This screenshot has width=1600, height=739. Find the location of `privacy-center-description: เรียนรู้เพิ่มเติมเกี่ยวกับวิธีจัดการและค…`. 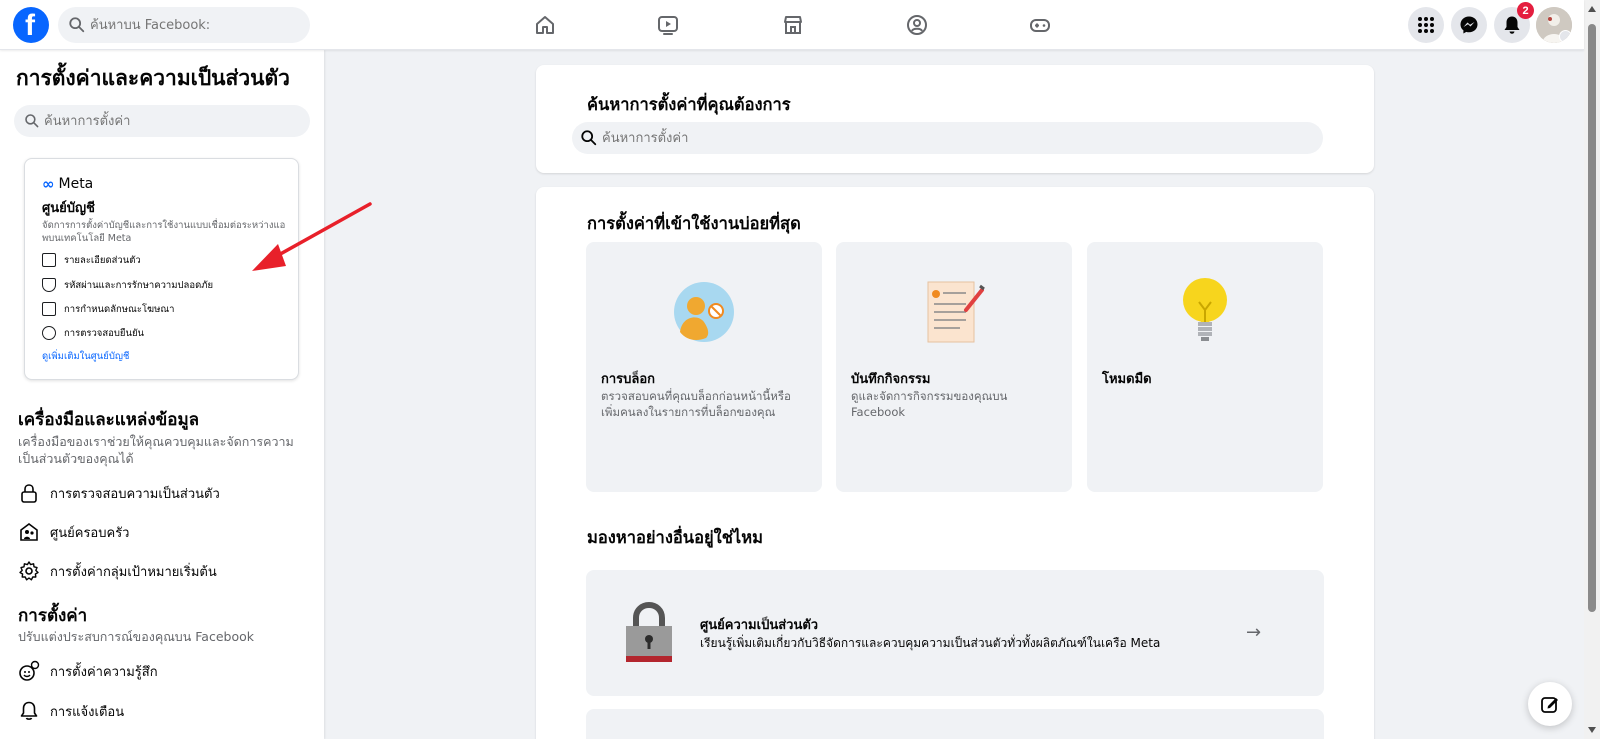

privacy-center-description: เรียนรู้เพิ่มเติมเกี่ยวกับวิธีจัดการและค… is located at coordinates (930, 643).